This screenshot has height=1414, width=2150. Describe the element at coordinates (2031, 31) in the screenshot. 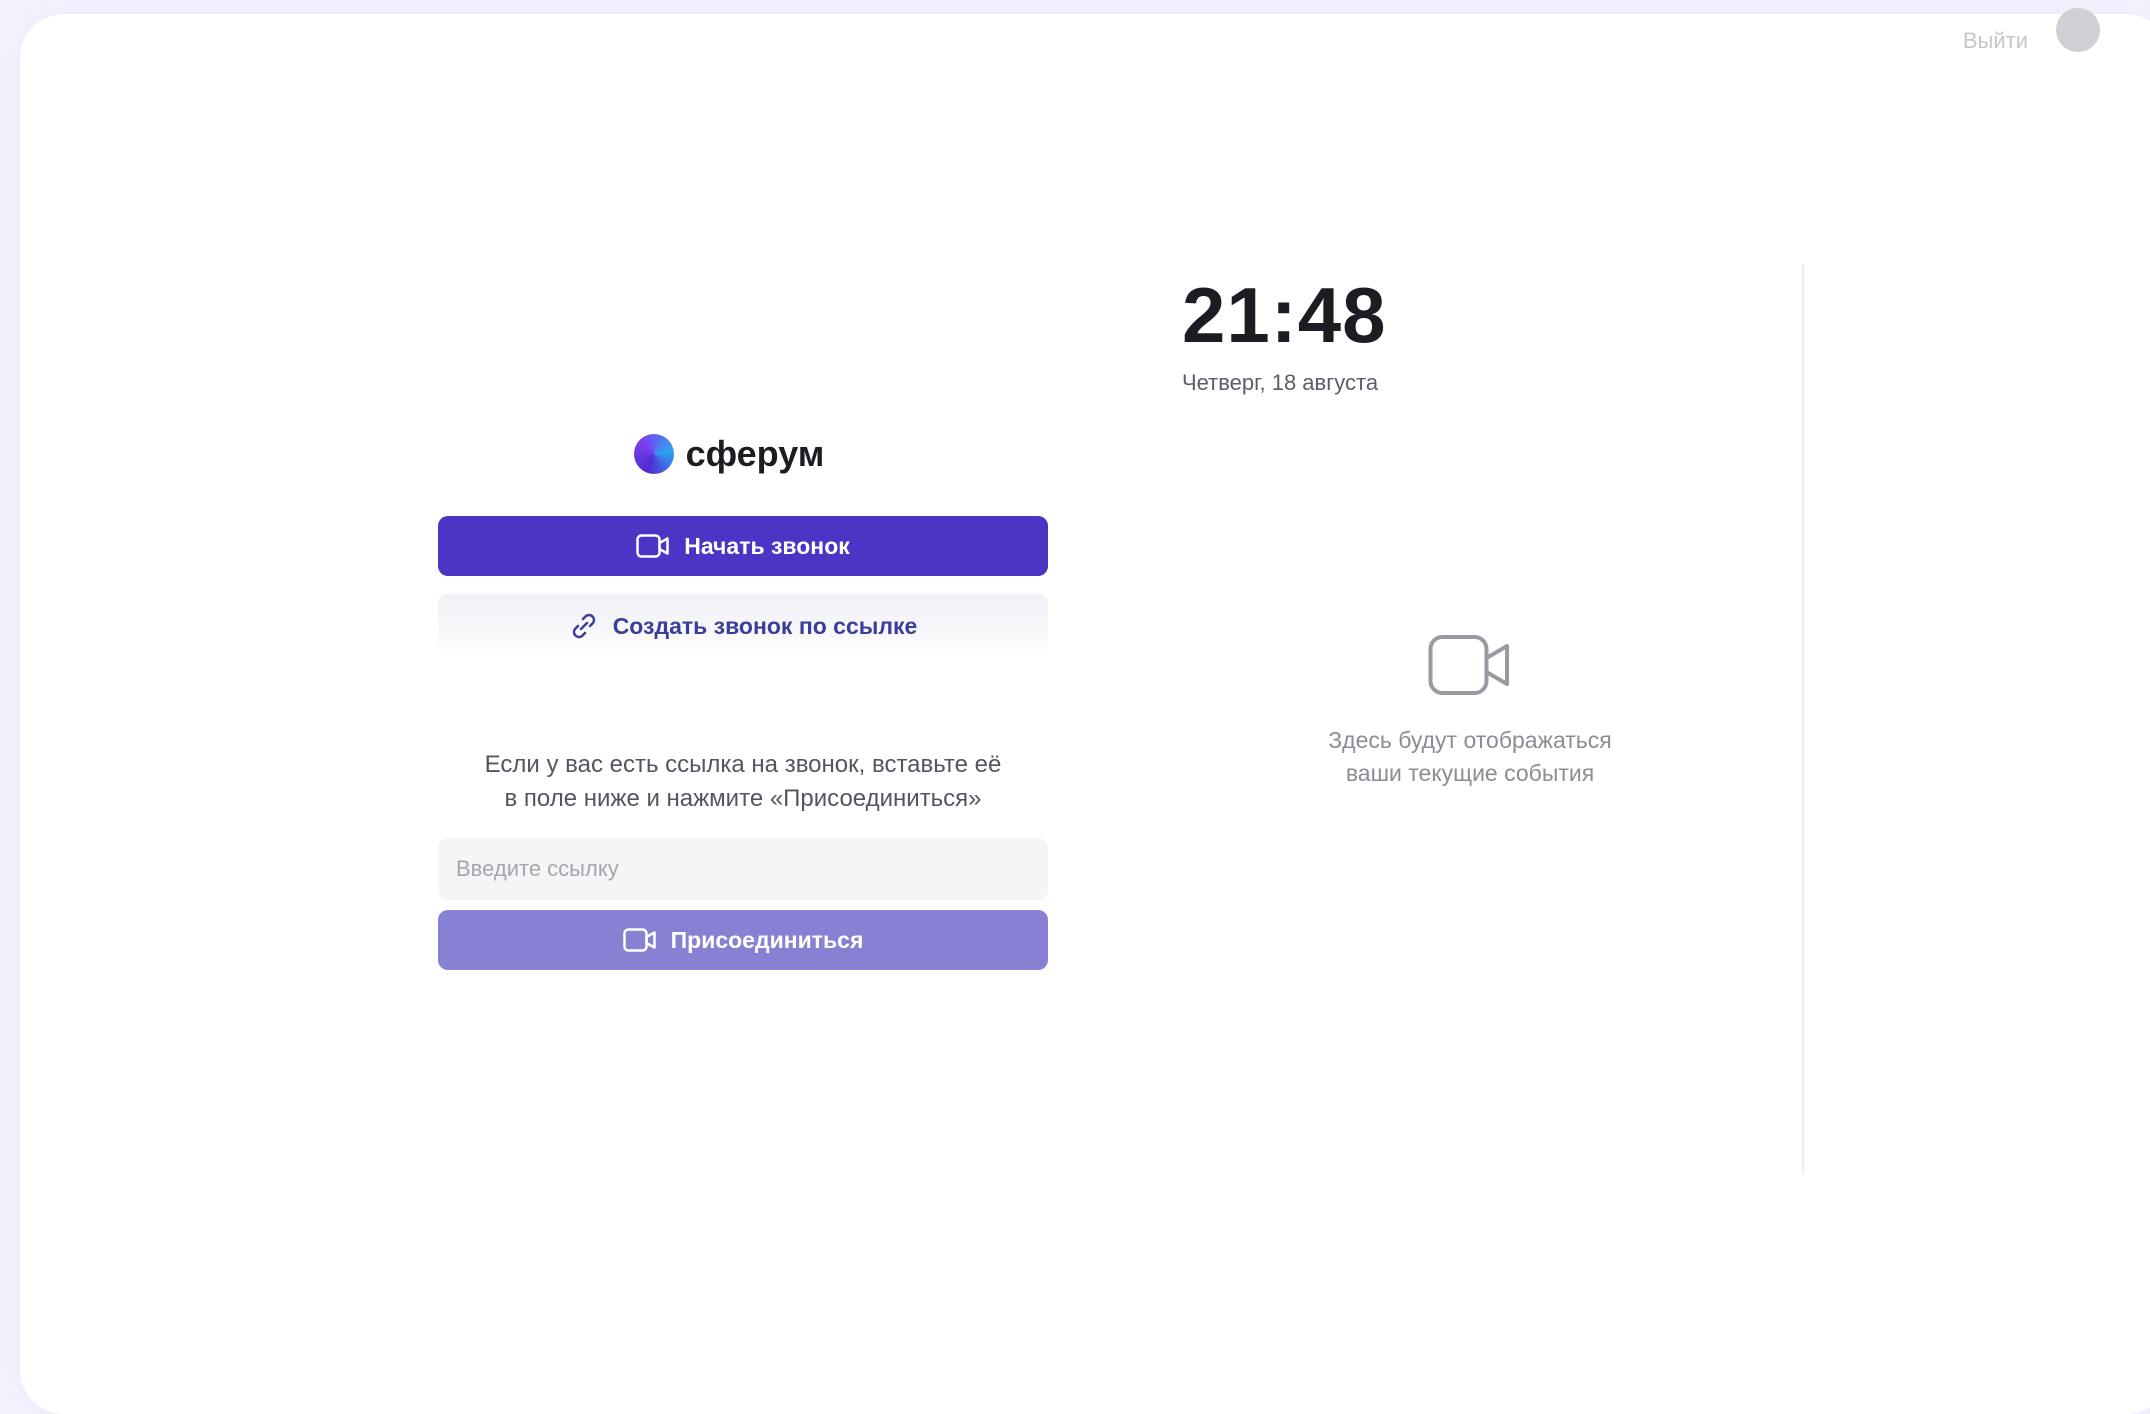

I see `account-area: Выйти` at that location.